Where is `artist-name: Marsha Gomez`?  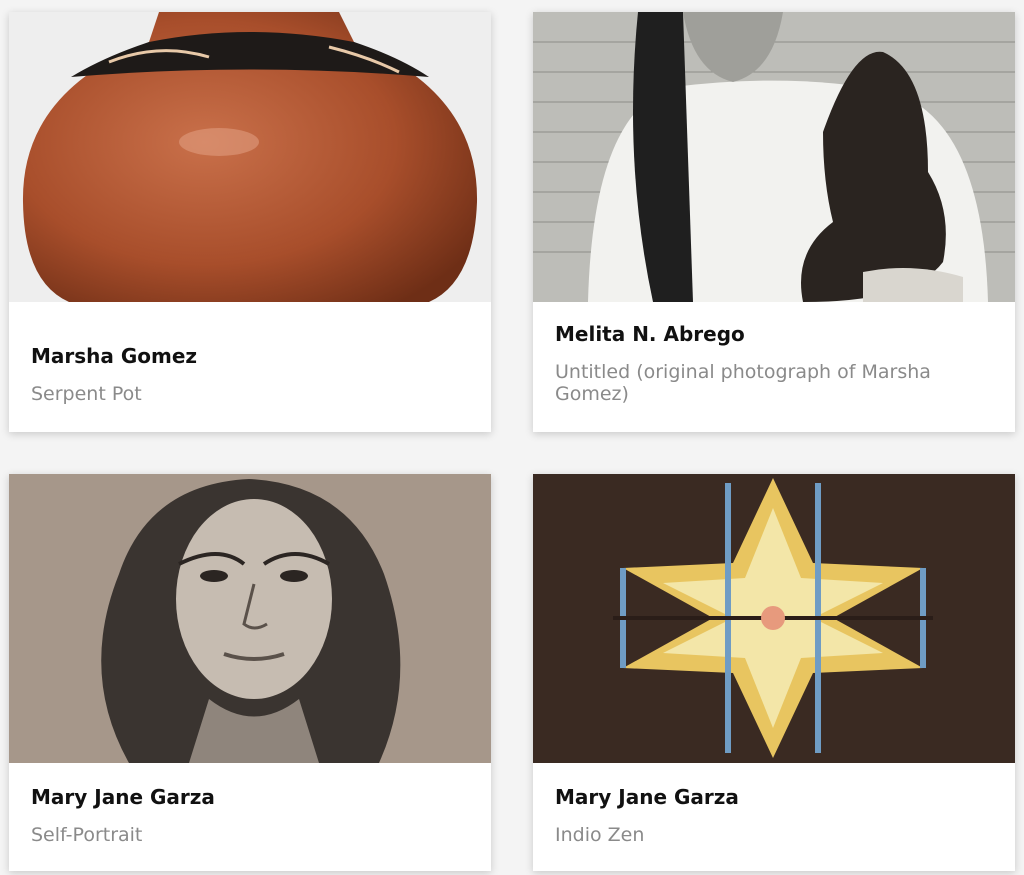
artist-name: Marsha Gomez is located at coordinates (114, 356).